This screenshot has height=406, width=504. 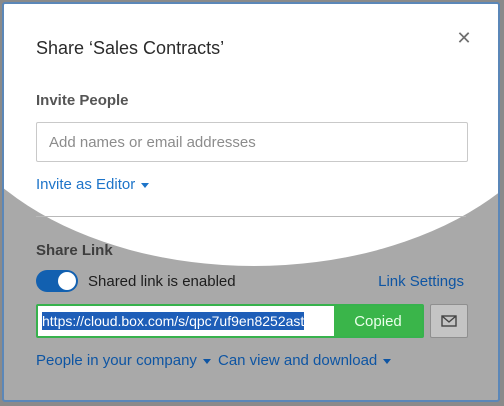 I want to click on envelope-icon, so click(x=449, y=321).